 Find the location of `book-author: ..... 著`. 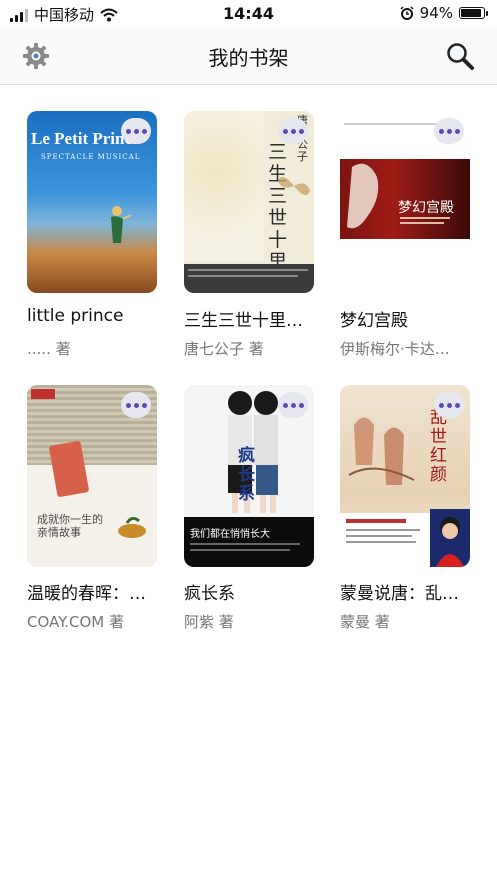

book-author: ..... 著 is located at coordinates (49, 349).